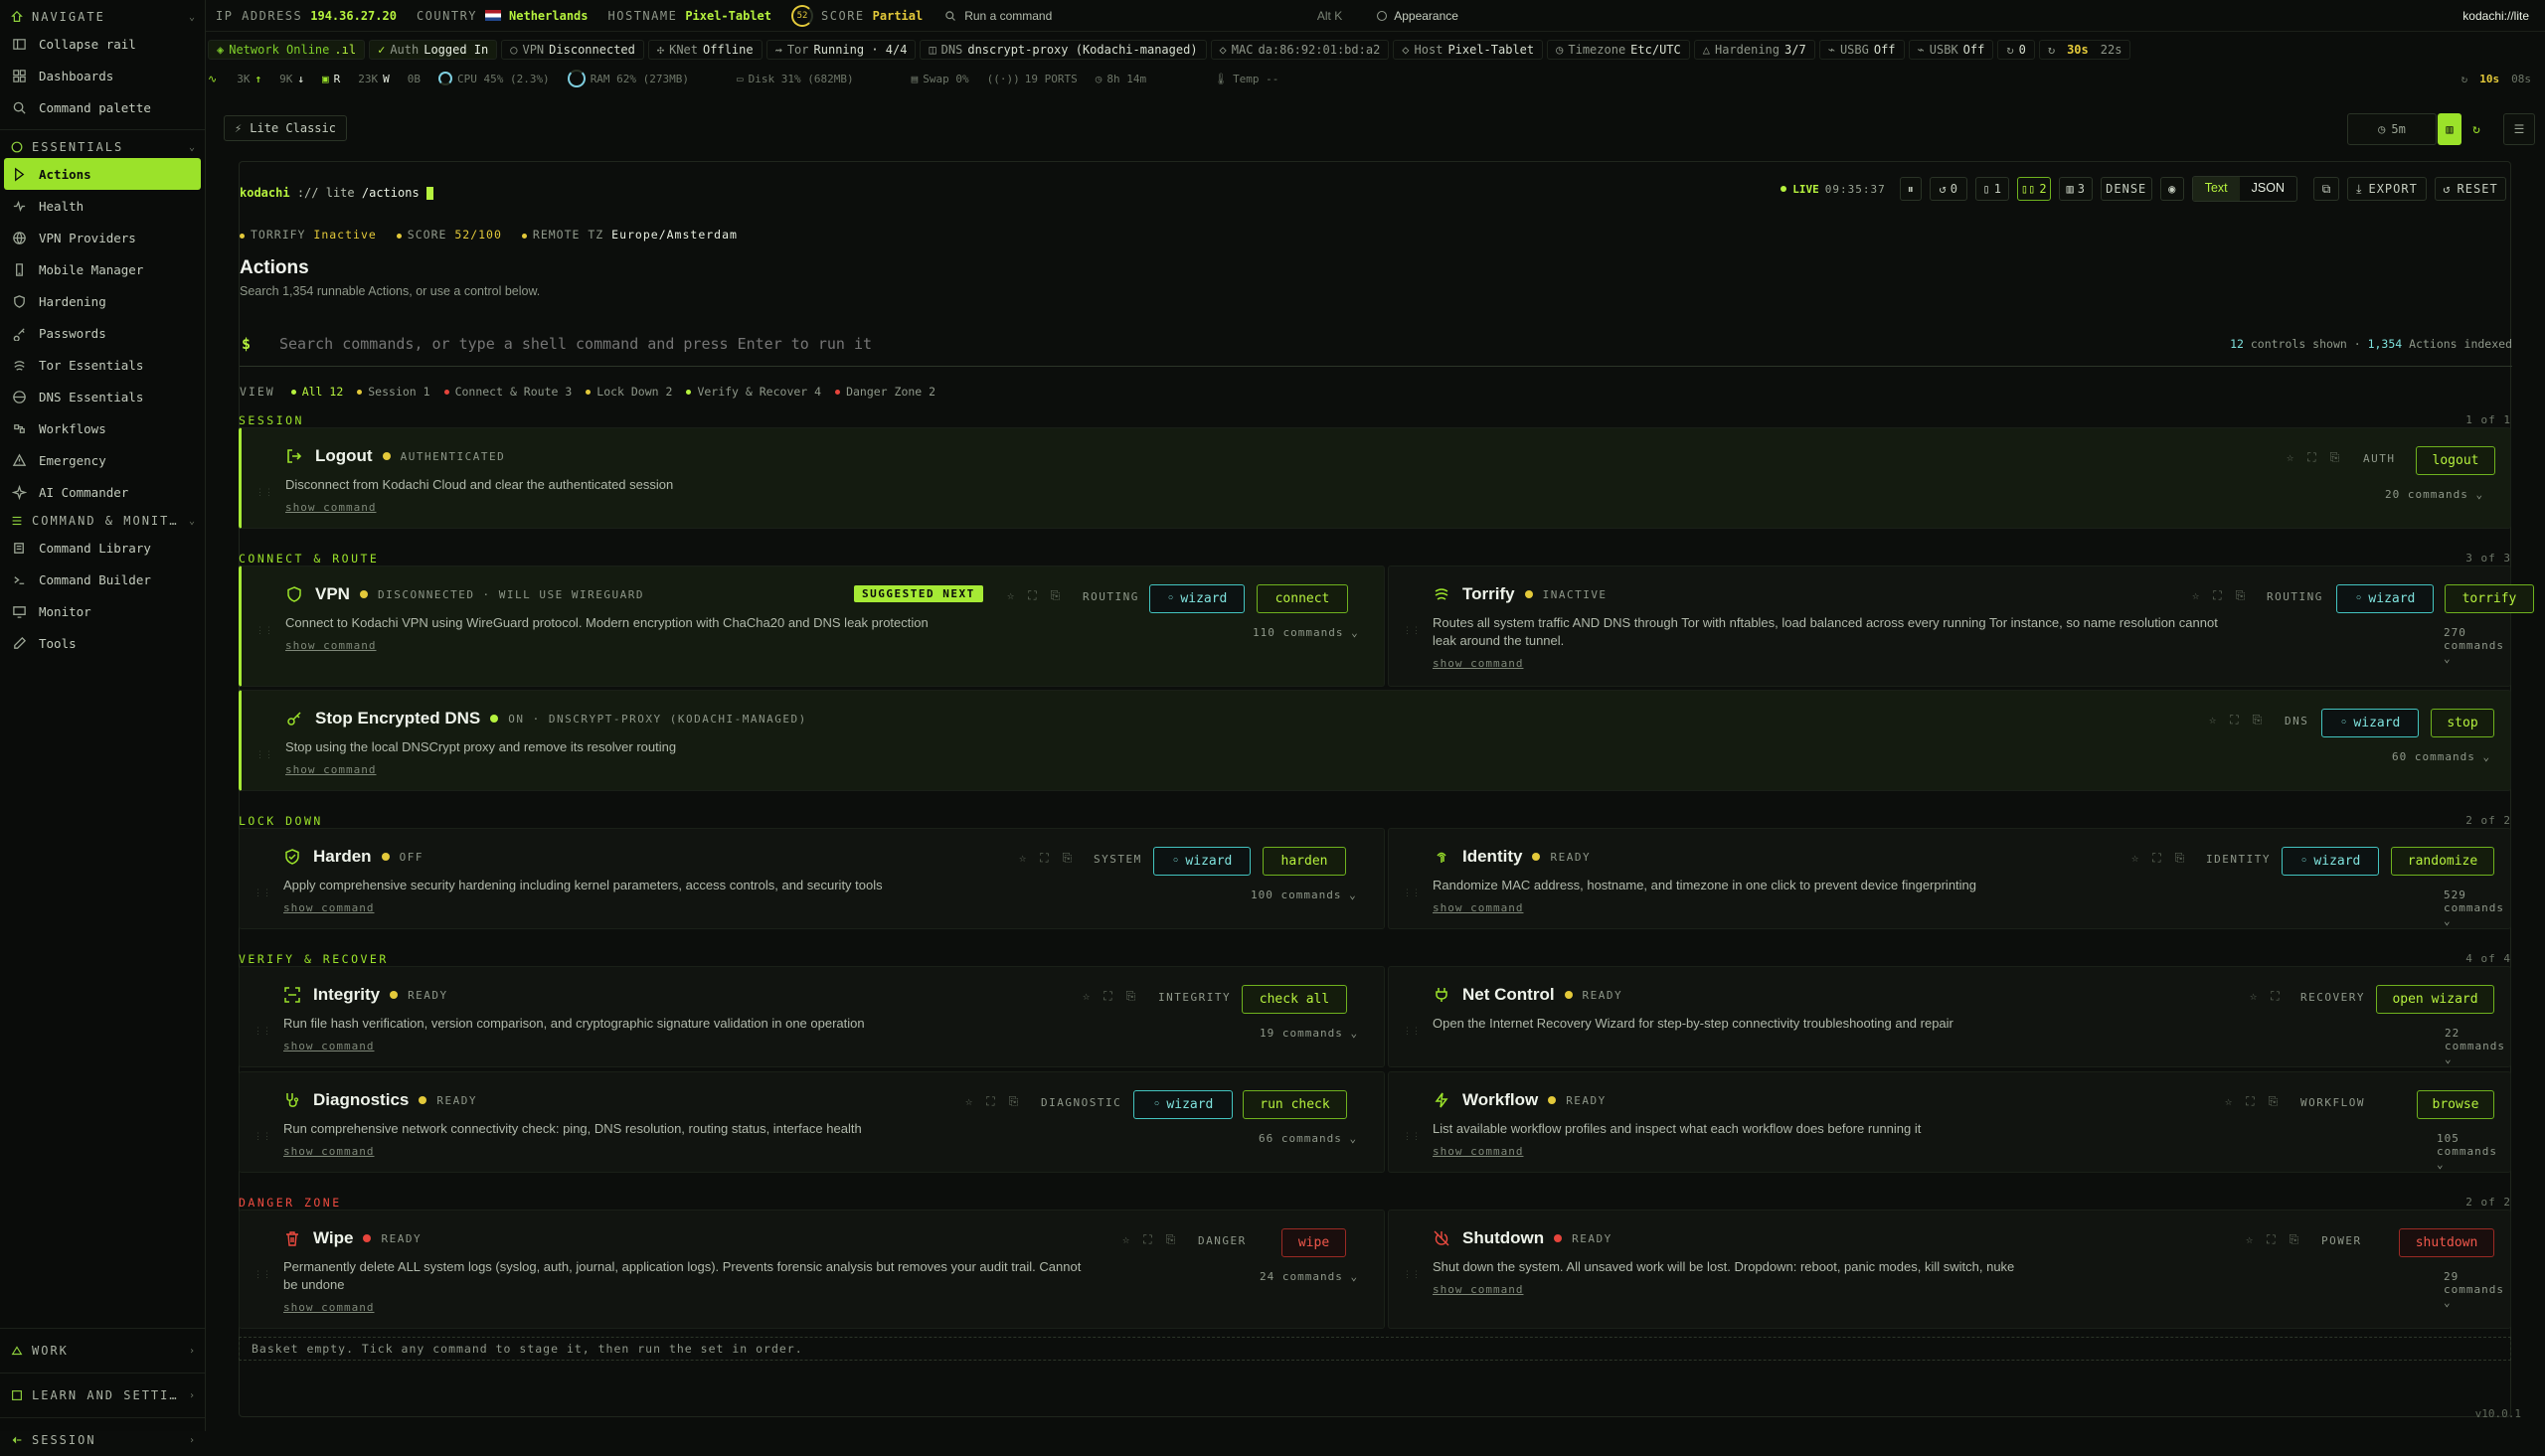 The image size is (2545, 1456). What do you see at coordinates (102, 396) in the screenshot?
I see `sidebar-item-dns-essentials: DNS Essentials` at bounding box center [102, 396].